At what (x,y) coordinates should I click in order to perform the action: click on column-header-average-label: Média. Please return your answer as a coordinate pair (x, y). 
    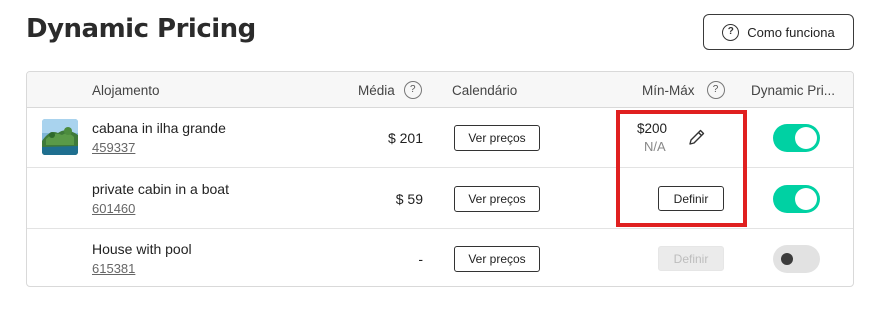
    Looking at the image, I should click on (376, 90).